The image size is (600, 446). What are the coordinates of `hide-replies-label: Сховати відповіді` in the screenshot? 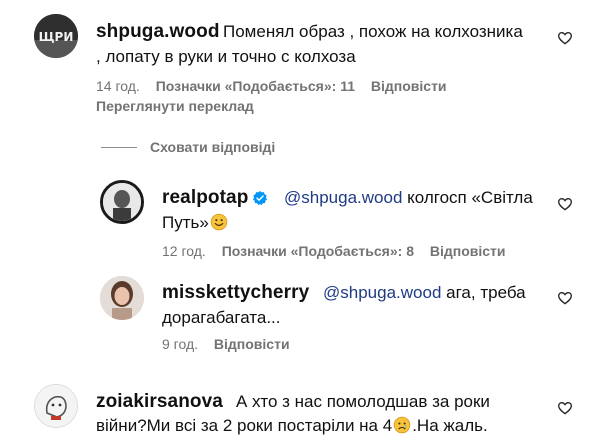 It's located at (213, 147).